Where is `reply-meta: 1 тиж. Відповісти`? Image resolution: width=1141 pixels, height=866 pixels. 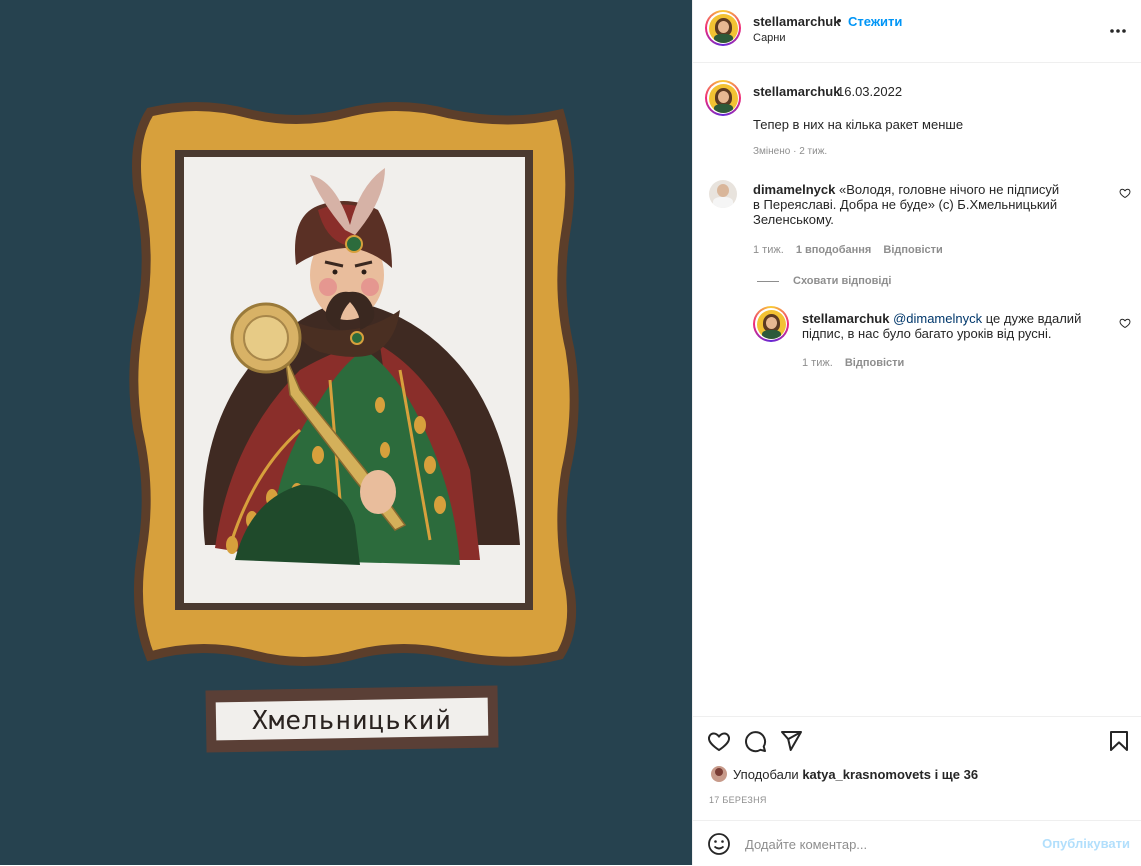
reply-meta: 1 тиж. Відповісти is located at coordinates (857, 363).